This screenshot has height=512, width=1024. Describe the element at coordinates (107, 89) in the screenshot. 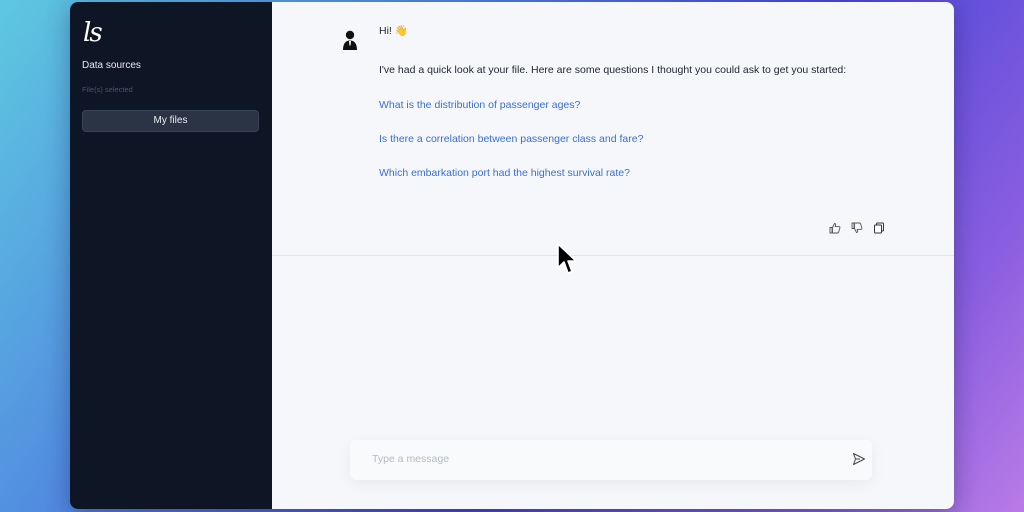

I see `files-selected-label: File(s) selected` at that location.